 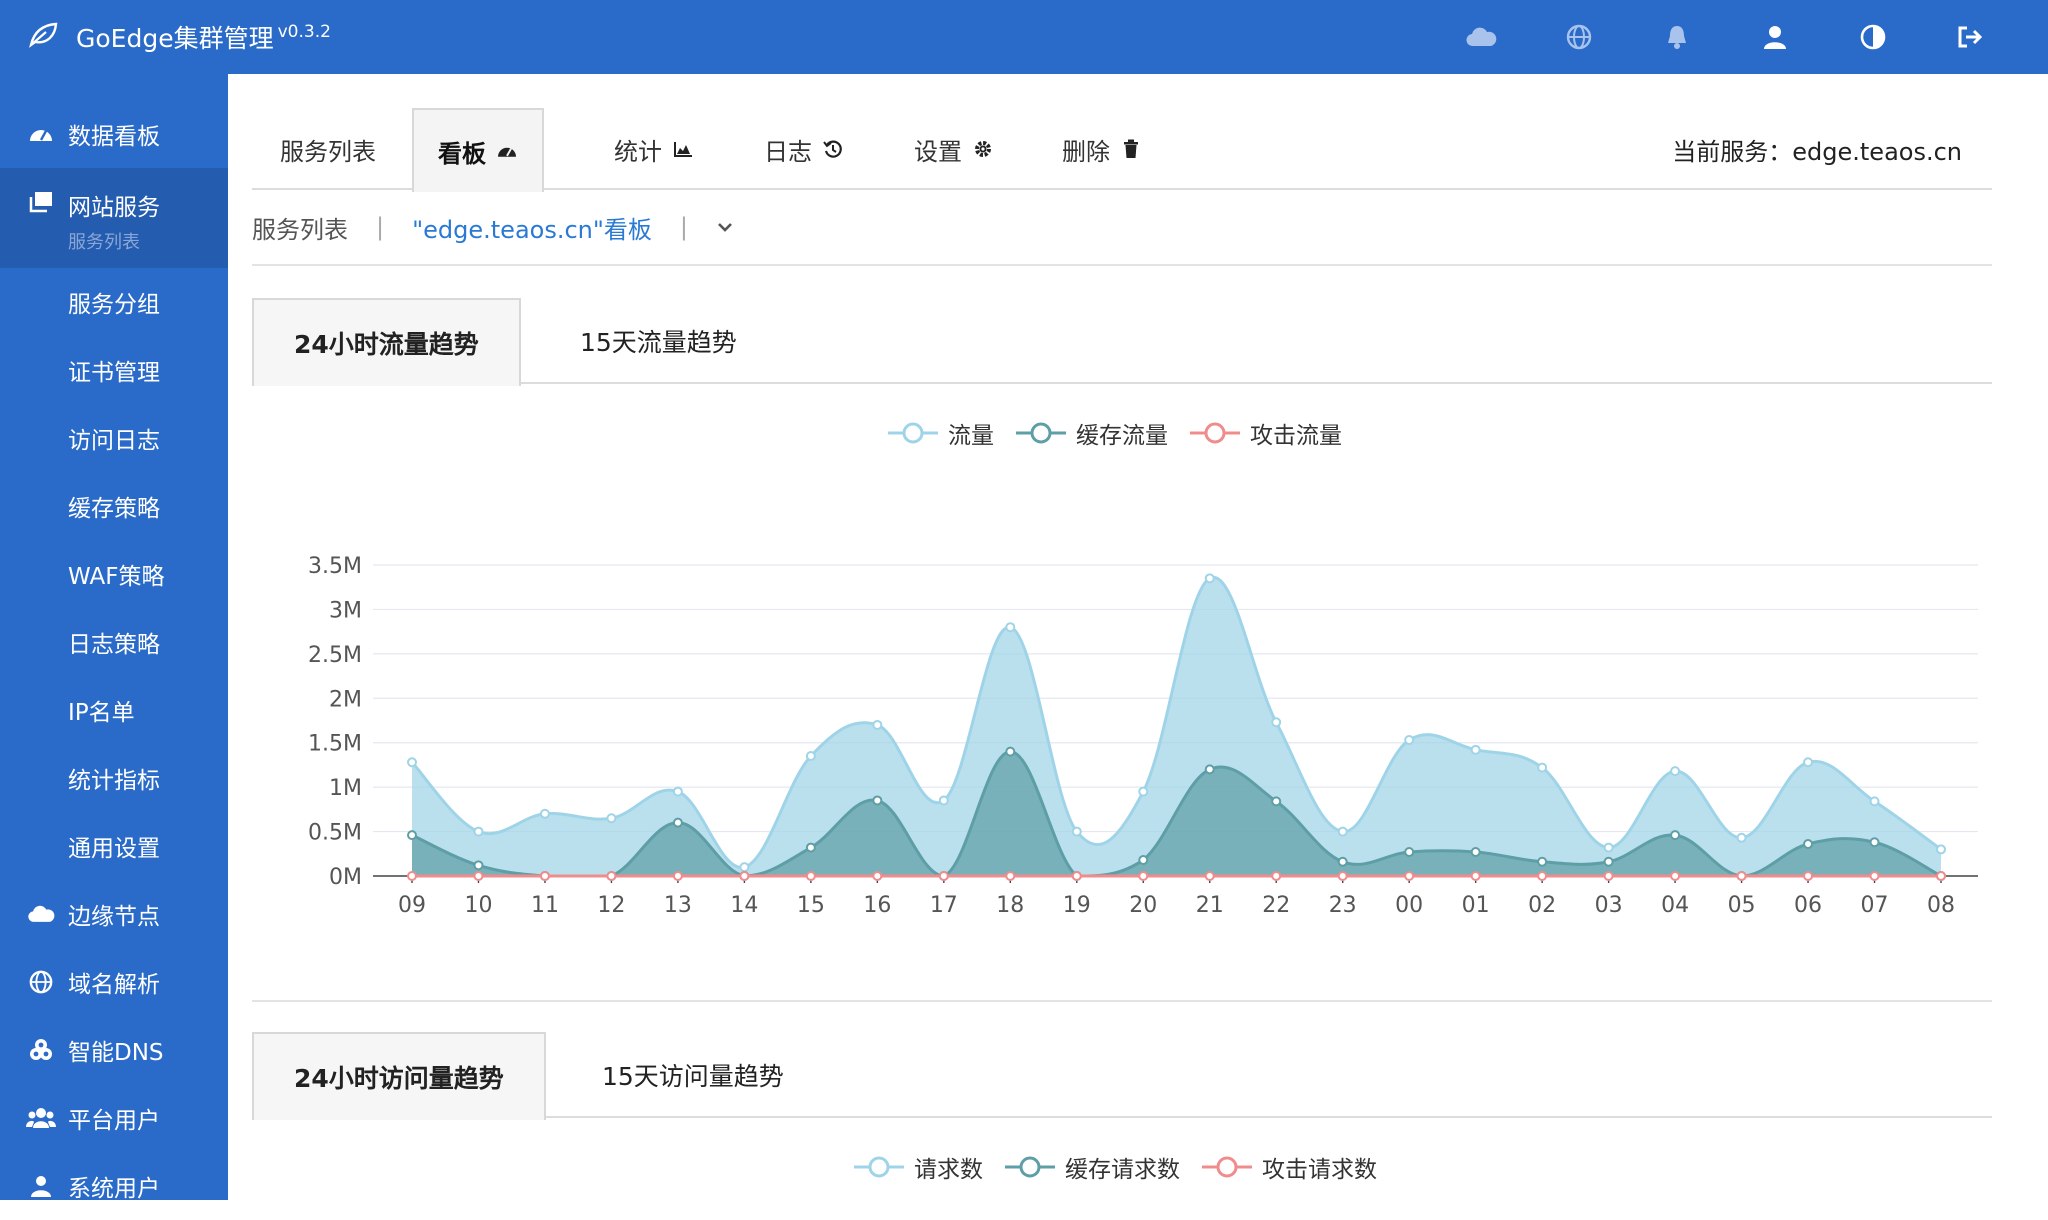 I want to click on sidebar-item-label: 域名解析, so click(x=114, y=985).